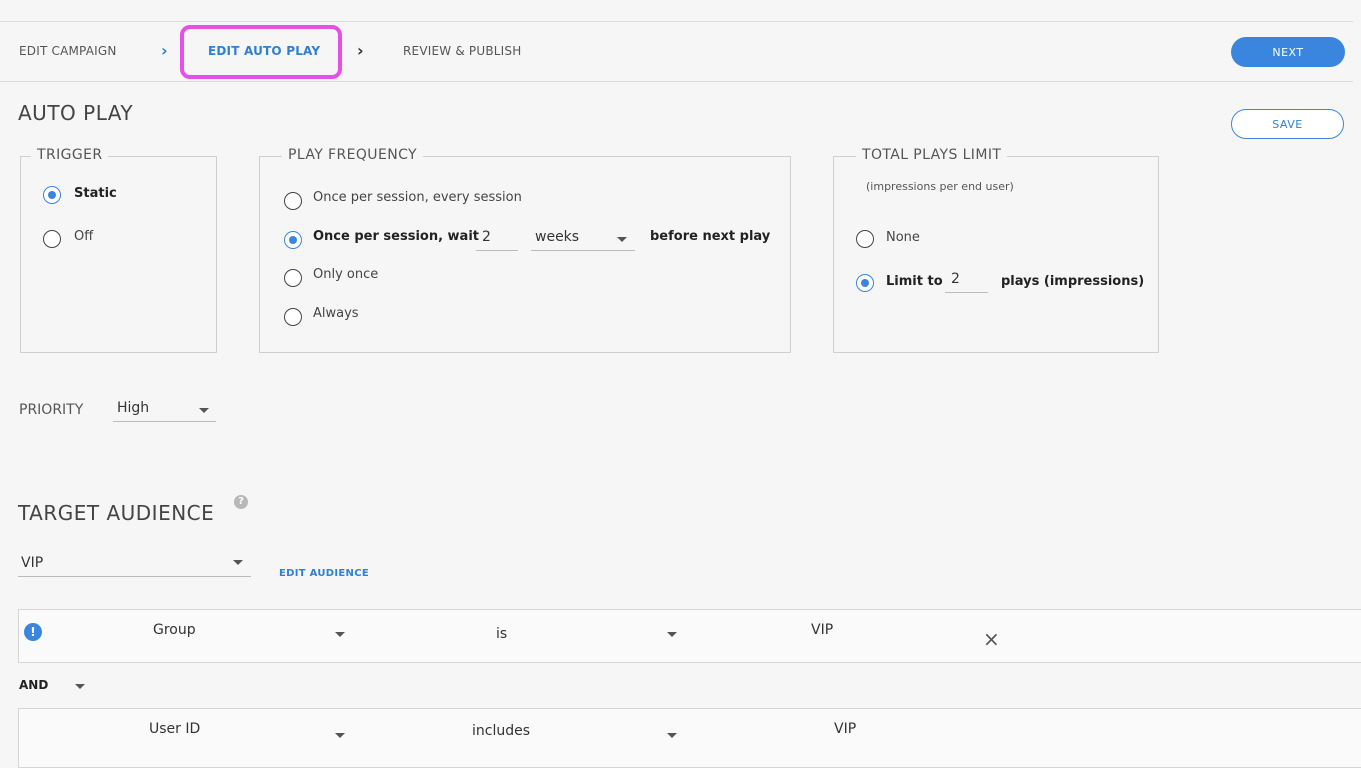  Describe the element at coordinates (293, 240) in the screenshot. I see `frequency-wait-radio` at that location.